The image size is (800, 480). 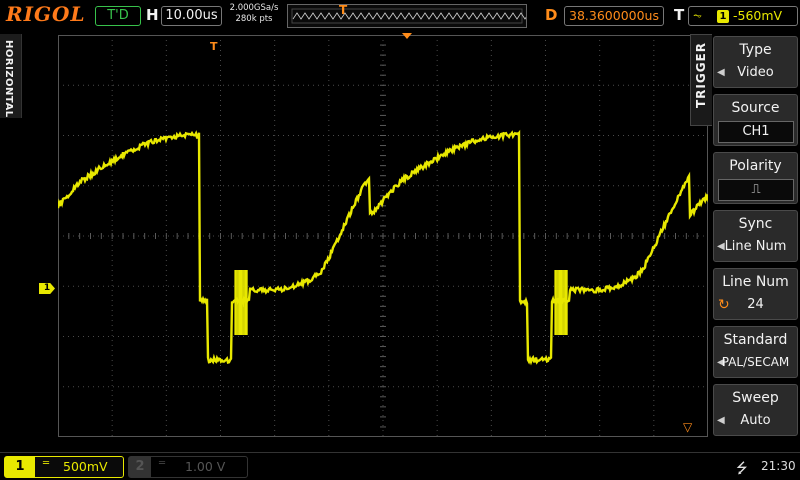 I want to click on memory-depth: 280k pts, so click(x=254, y=19).